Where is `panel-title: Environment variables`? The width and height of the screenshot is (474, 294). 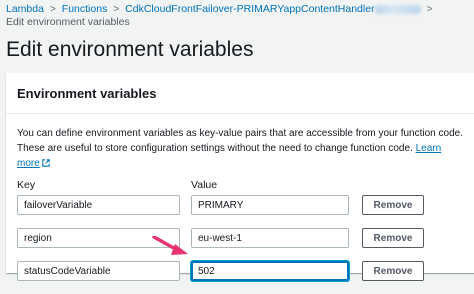
panel-title: Environment variables is located at coordinates (240, 93).